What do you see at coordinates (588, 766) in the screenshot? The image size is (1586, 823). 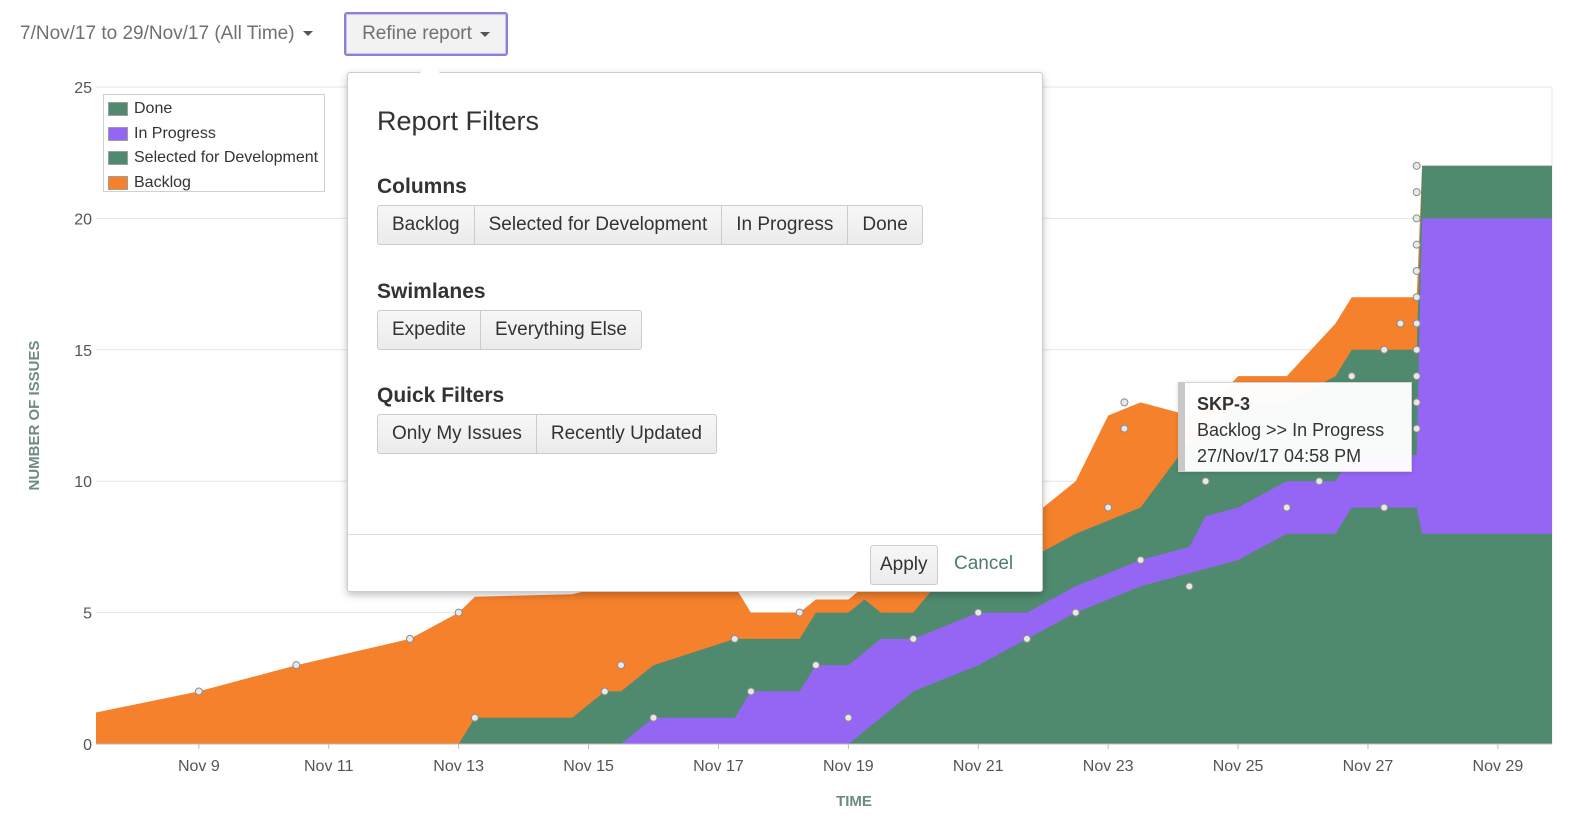 I see `x-tick-label: Nov 15` at bounding box center [588, 766].